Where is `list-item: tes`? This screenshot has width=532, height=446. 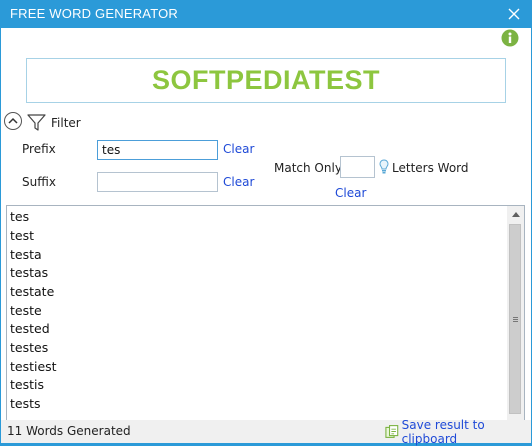
list-item: tes is located at coordinates (19, 216).